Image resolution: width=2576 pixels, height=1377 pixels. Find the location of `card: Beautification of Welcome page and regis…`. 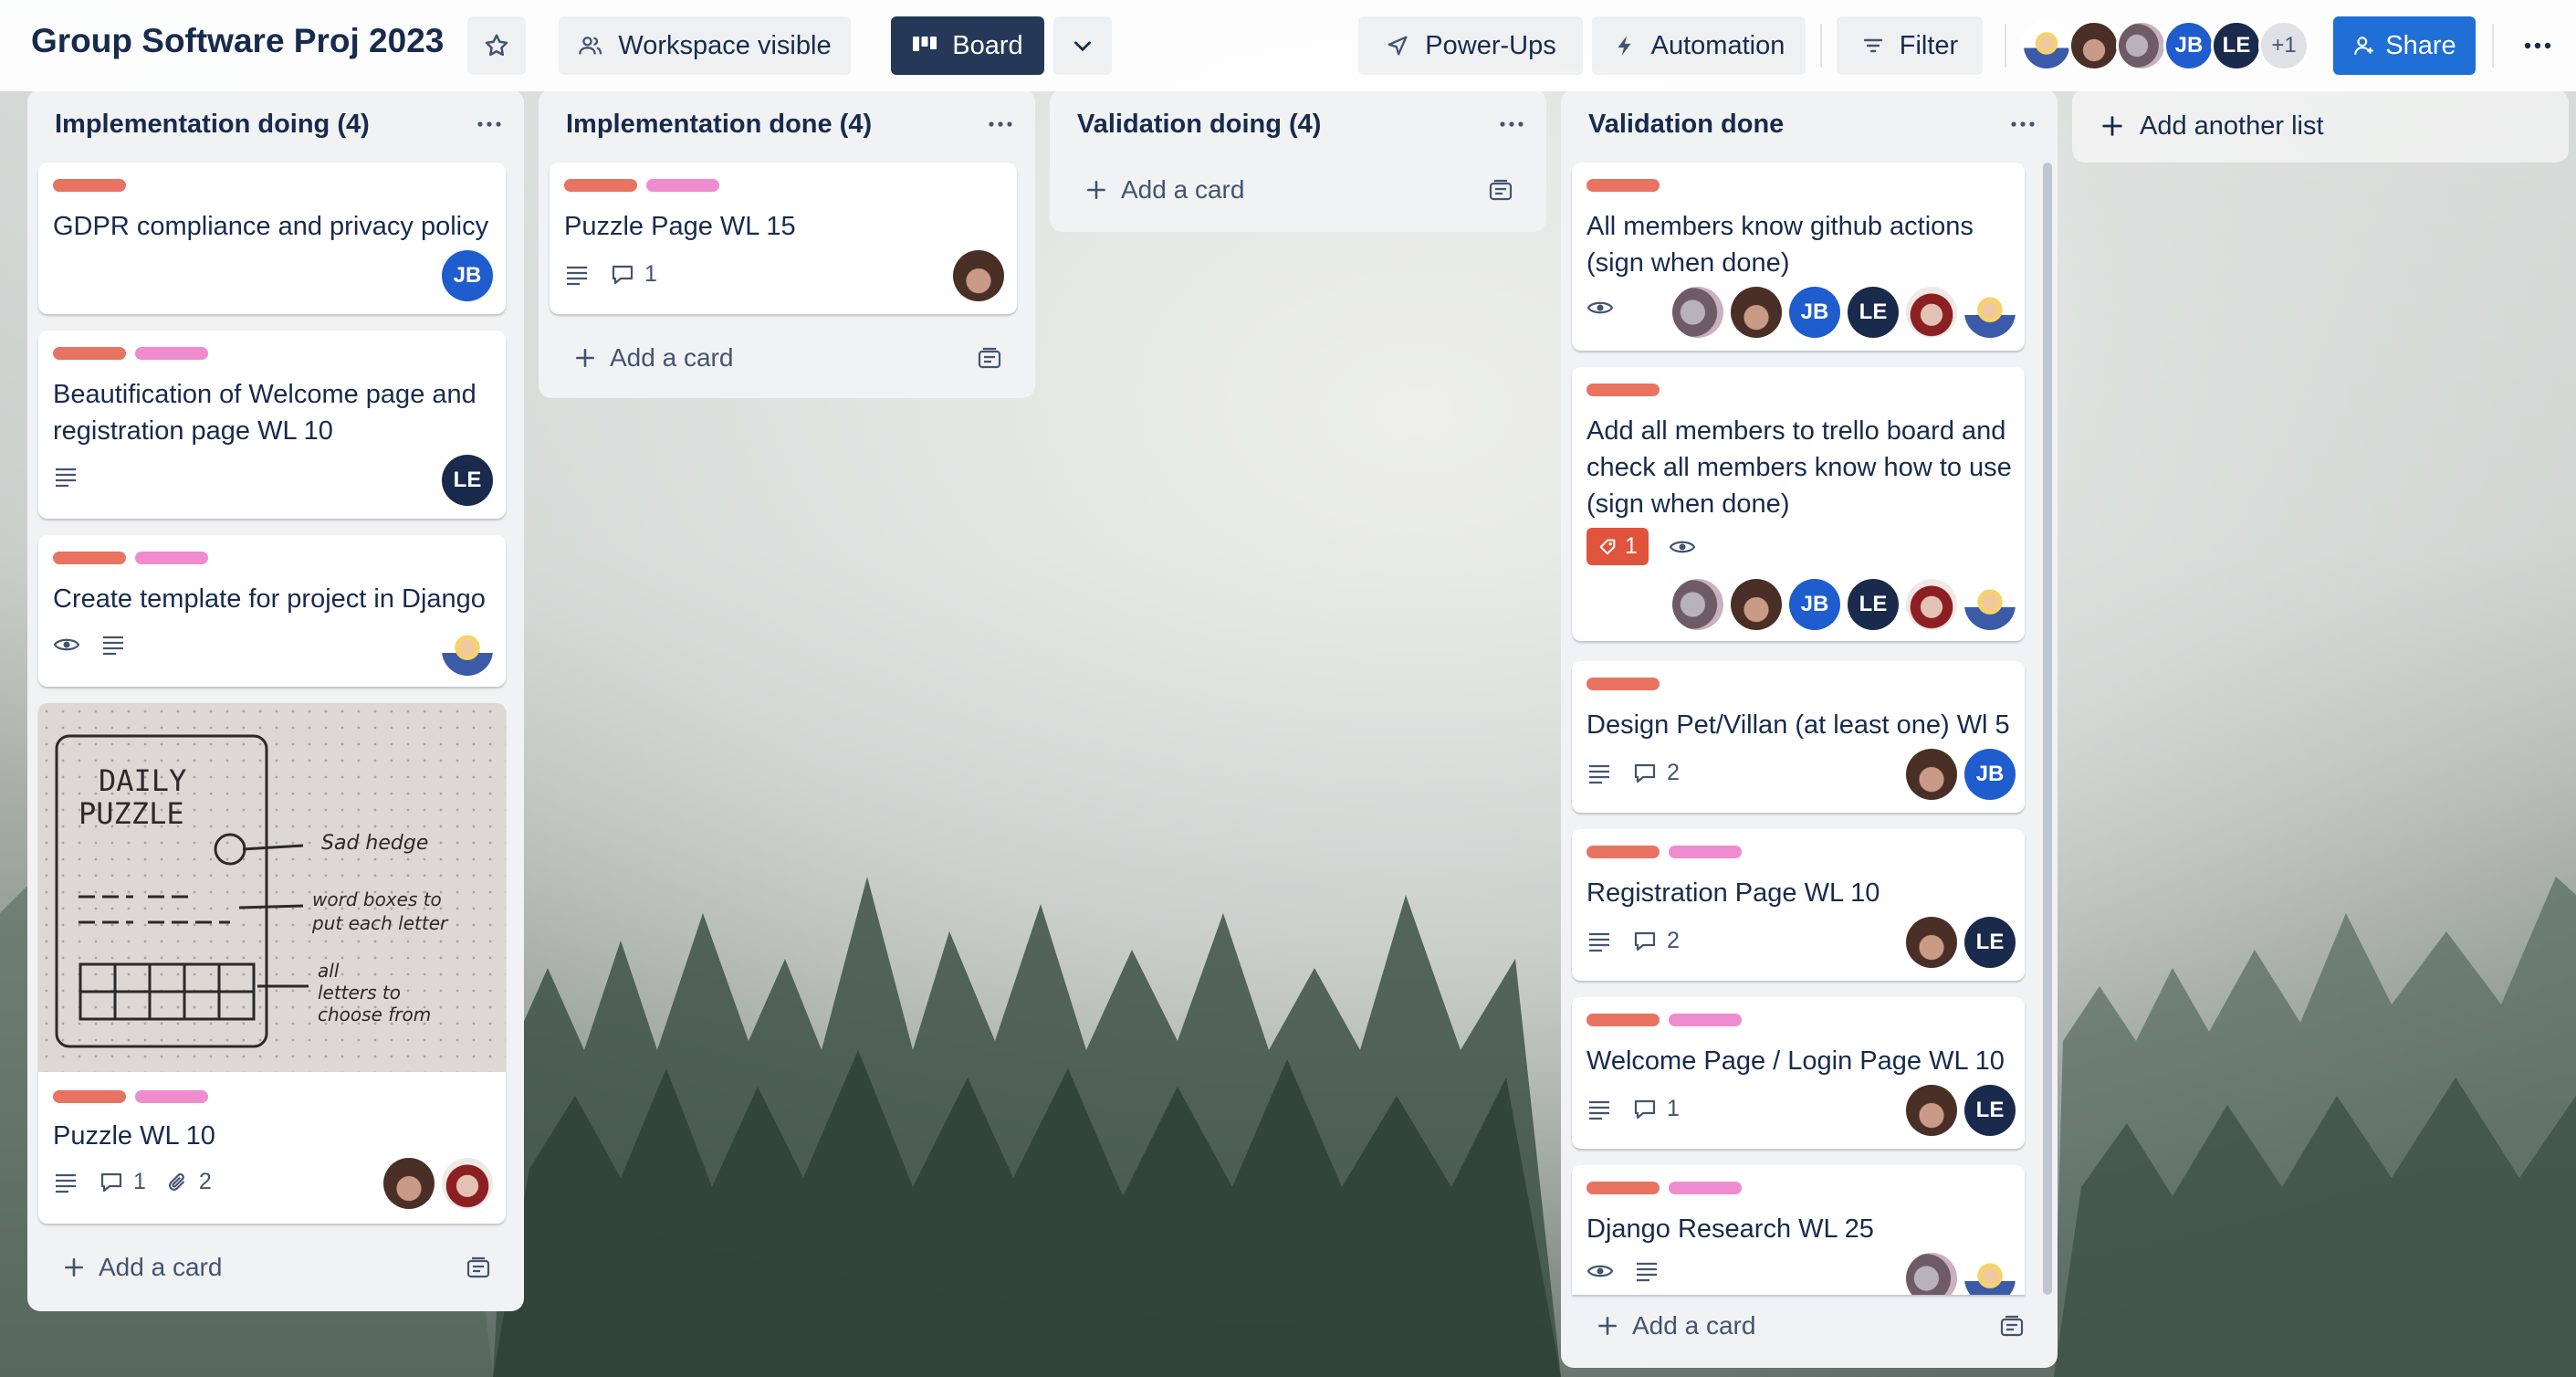

card: Beautification of Welcome page and regis… is located at coordinates (272, 425).